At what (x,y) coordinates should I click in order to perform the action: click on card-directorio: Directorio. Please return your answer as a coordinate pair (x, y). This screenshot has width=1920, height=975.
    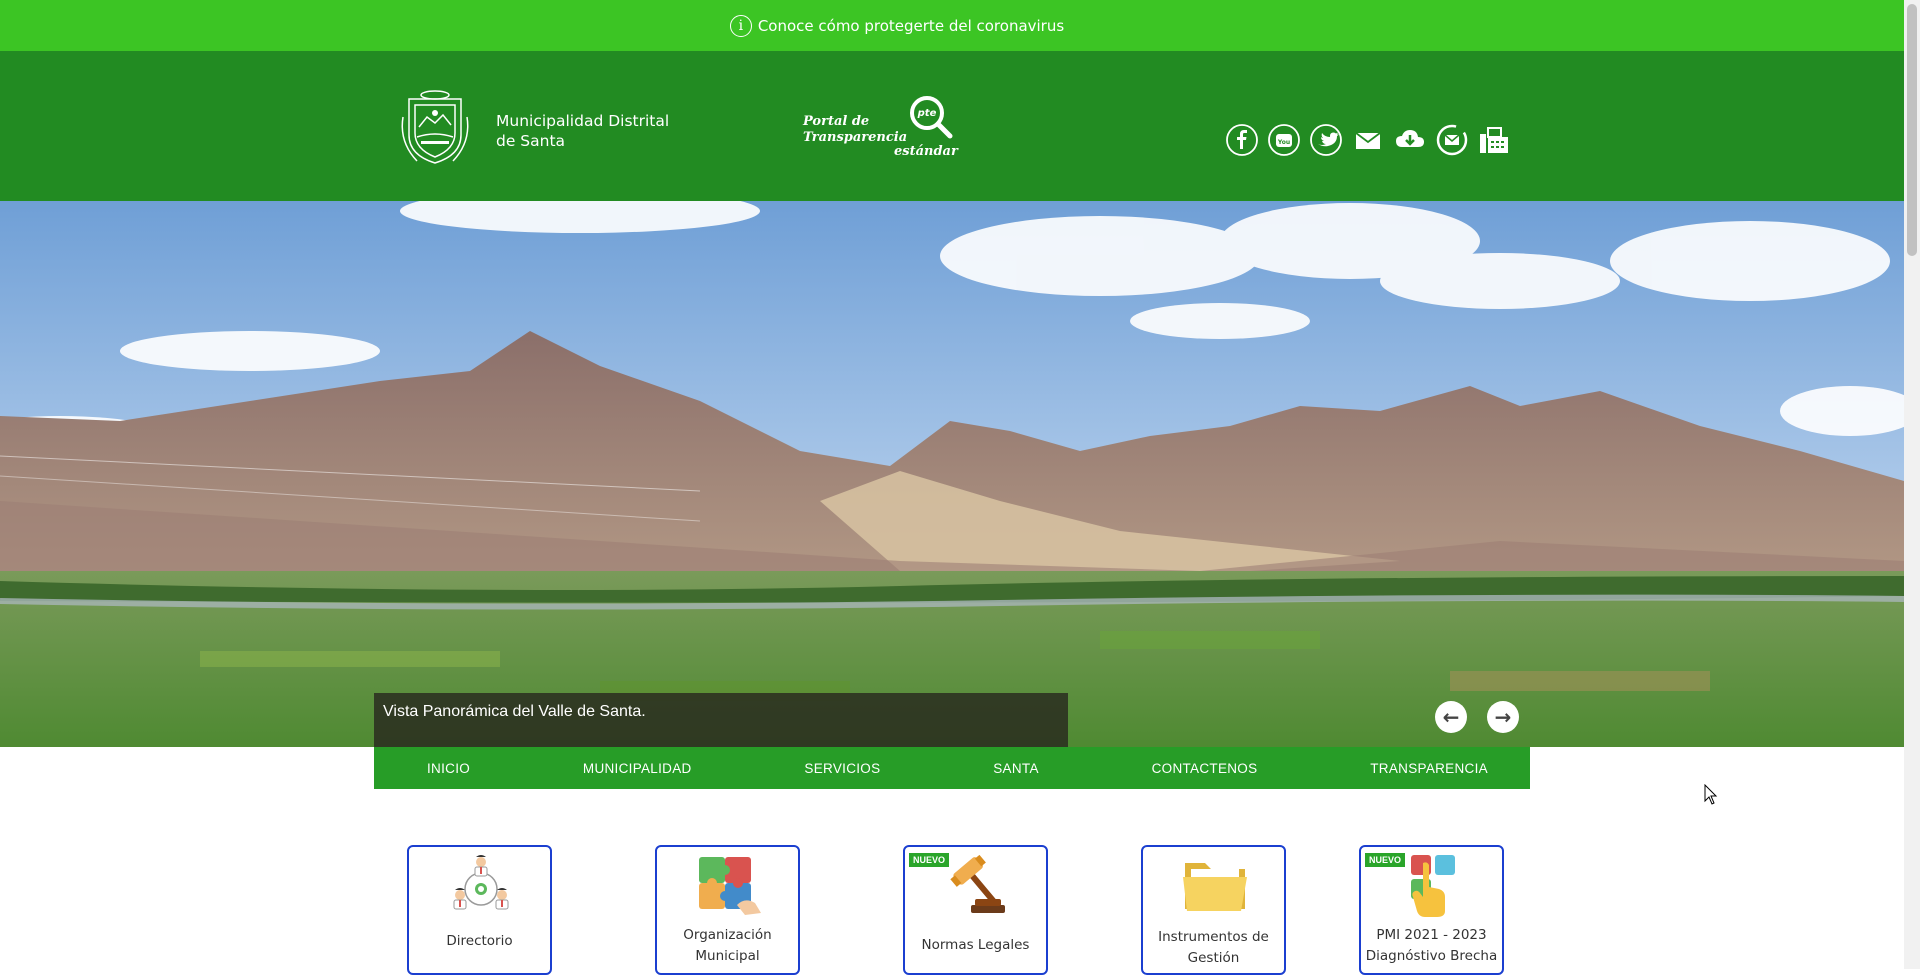
    Looking at the image, I should click on (479, 910).